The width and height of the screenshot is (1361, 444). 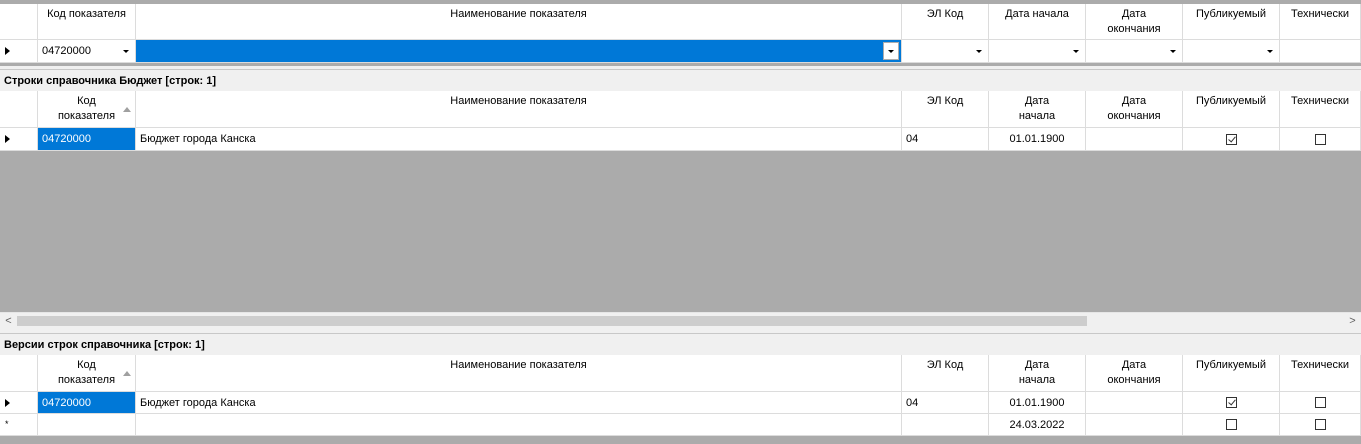 What do you see at coordinates (1320, 109) in the screenshot?
I see `rows-col-technical-header: Технически` at bounding box center [1320, 109].